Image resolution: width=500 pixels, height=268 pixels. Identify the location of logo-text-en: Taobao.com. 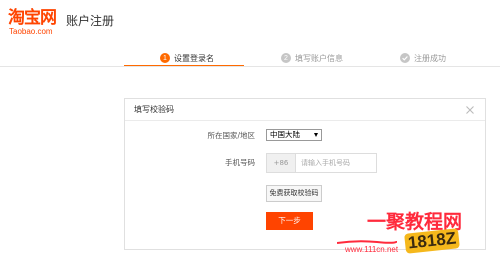
(31, 31).